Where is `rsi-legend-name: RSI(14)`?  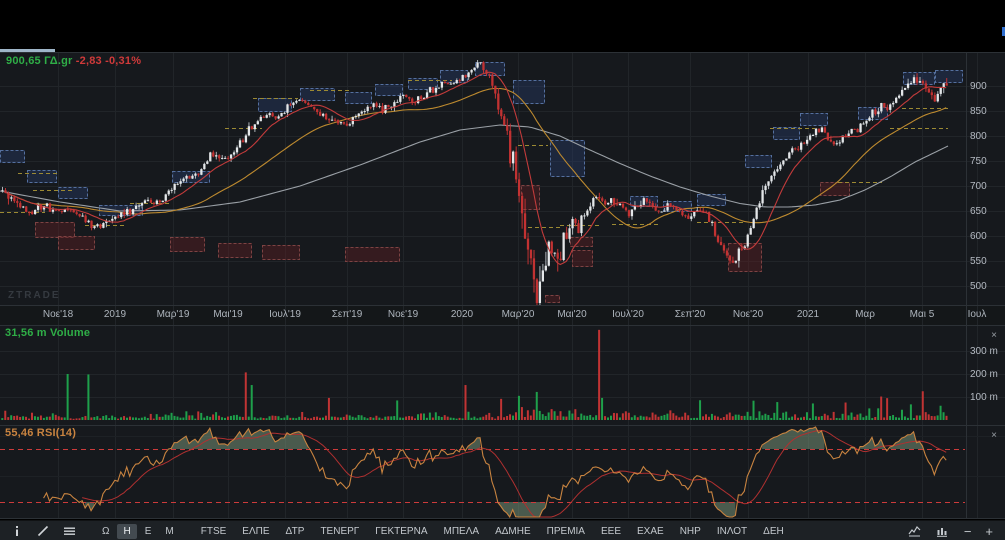
rsi-legend-name: RSI(14) is located at coordinates (56, 433).